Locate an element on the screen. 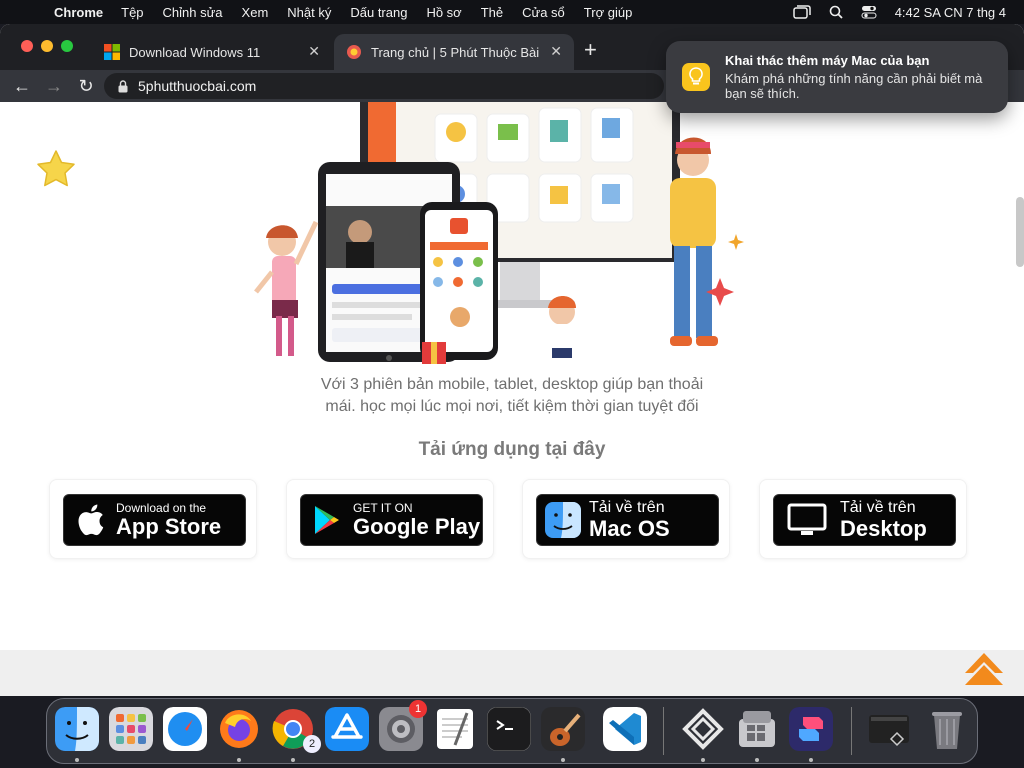 This screenshot has width=1024, height=768. textedit-icon is located at coordinates (455, 729).